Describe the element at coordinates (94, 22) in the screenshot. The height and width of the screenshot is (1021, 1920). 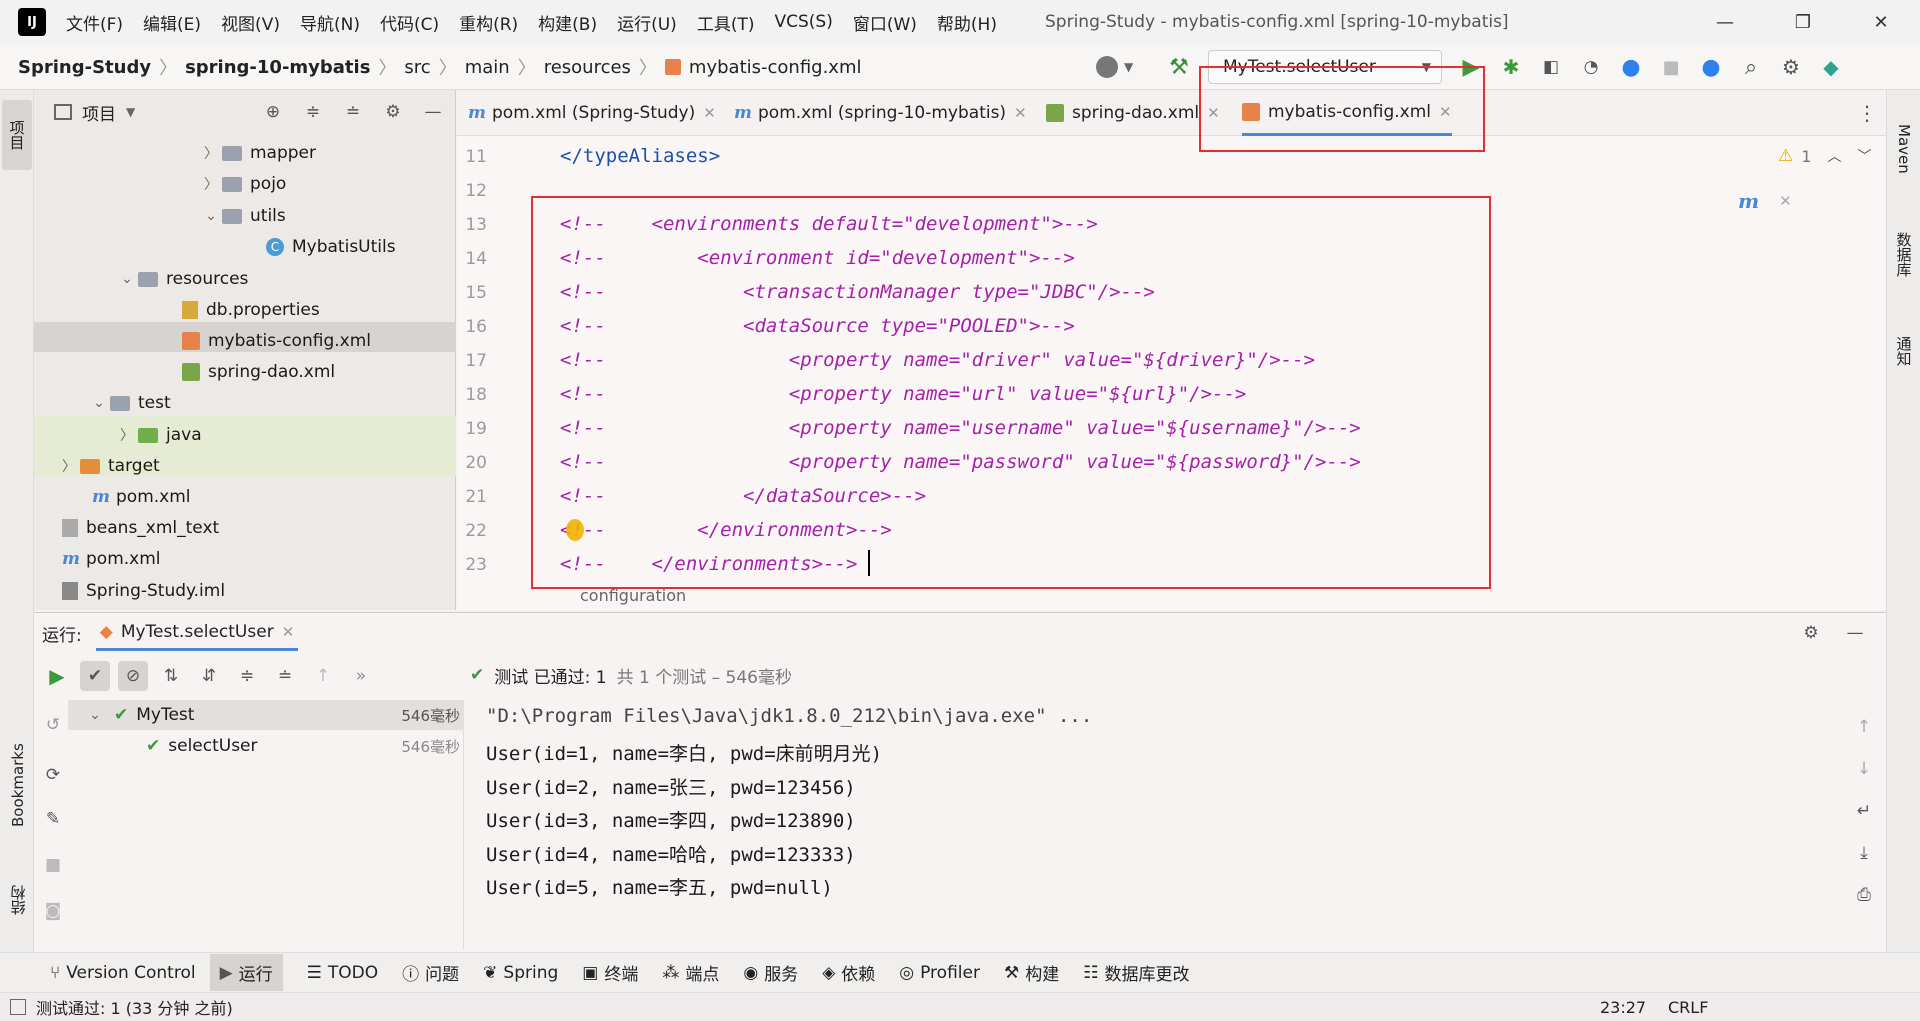
I see `menu-file: 文件(F)` at that location.